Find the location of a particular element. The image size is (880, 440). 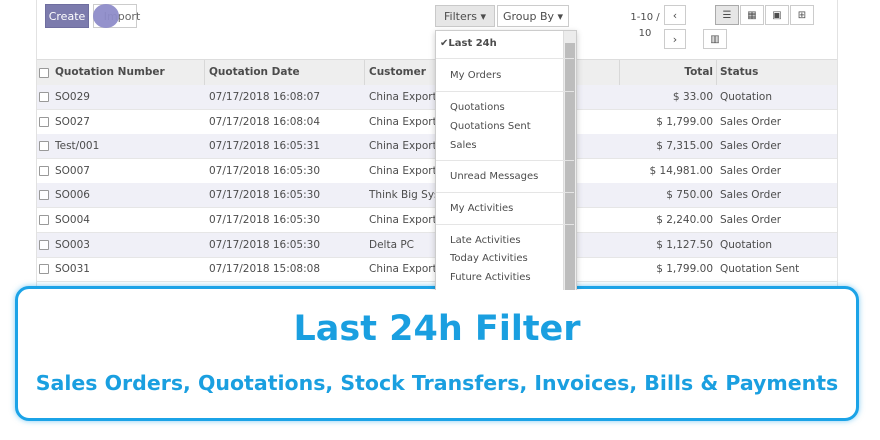

cell-total: $ 1,127.50 is located at coordinates (684, 244).